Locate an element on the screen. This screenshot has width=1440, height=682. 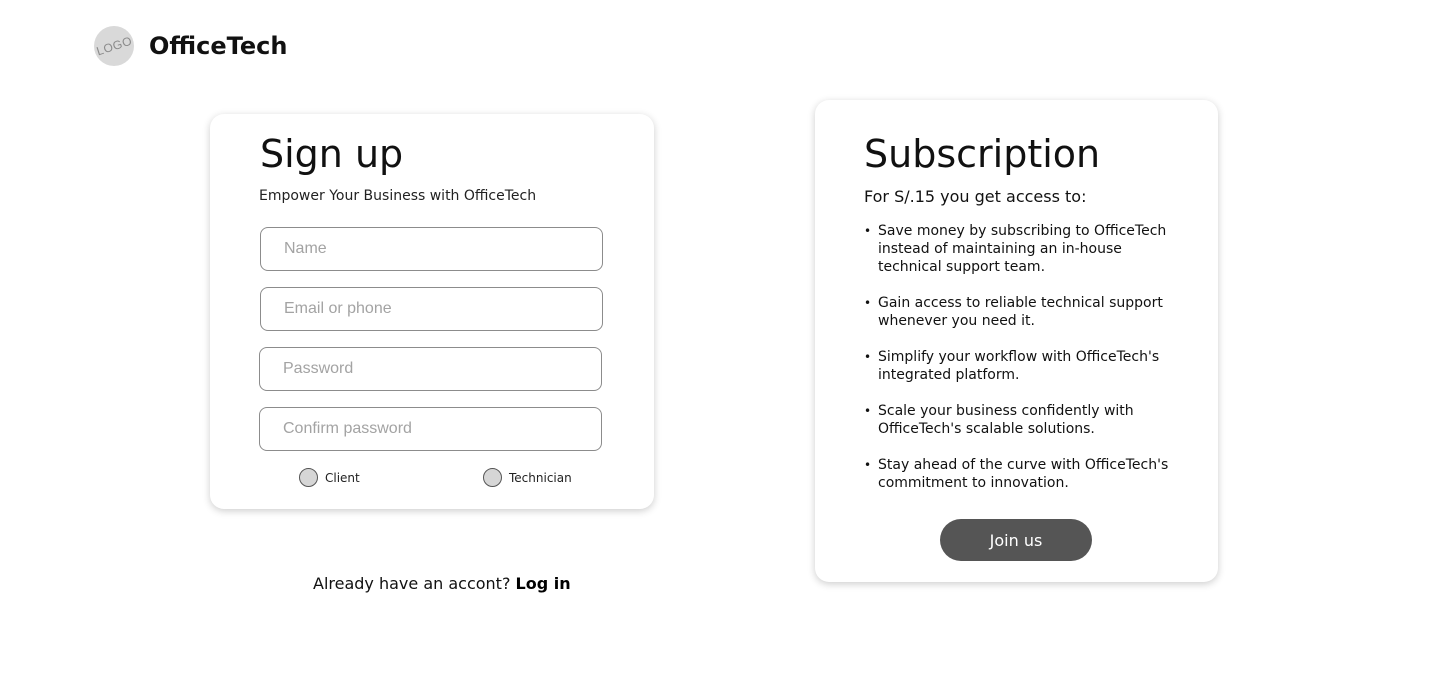
logo-text: LOGO is located at coordinates (114, 46).